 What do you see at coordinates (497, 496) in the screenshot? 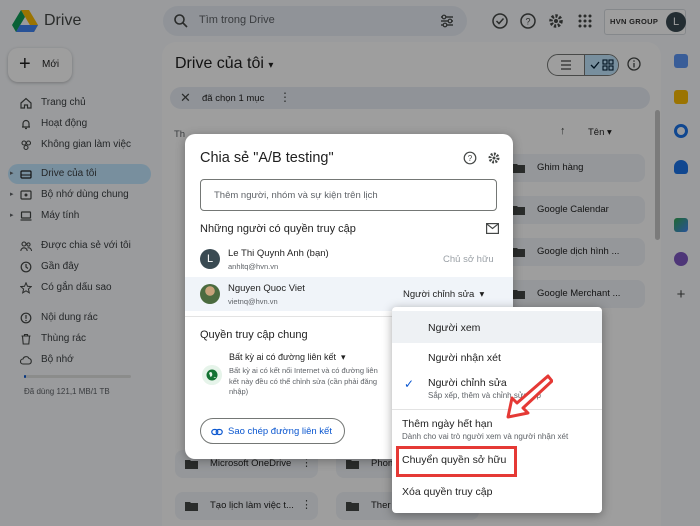
I see `menu-item-remove-access: Xóa quyền truy cập` at bounding box center [497, 496].